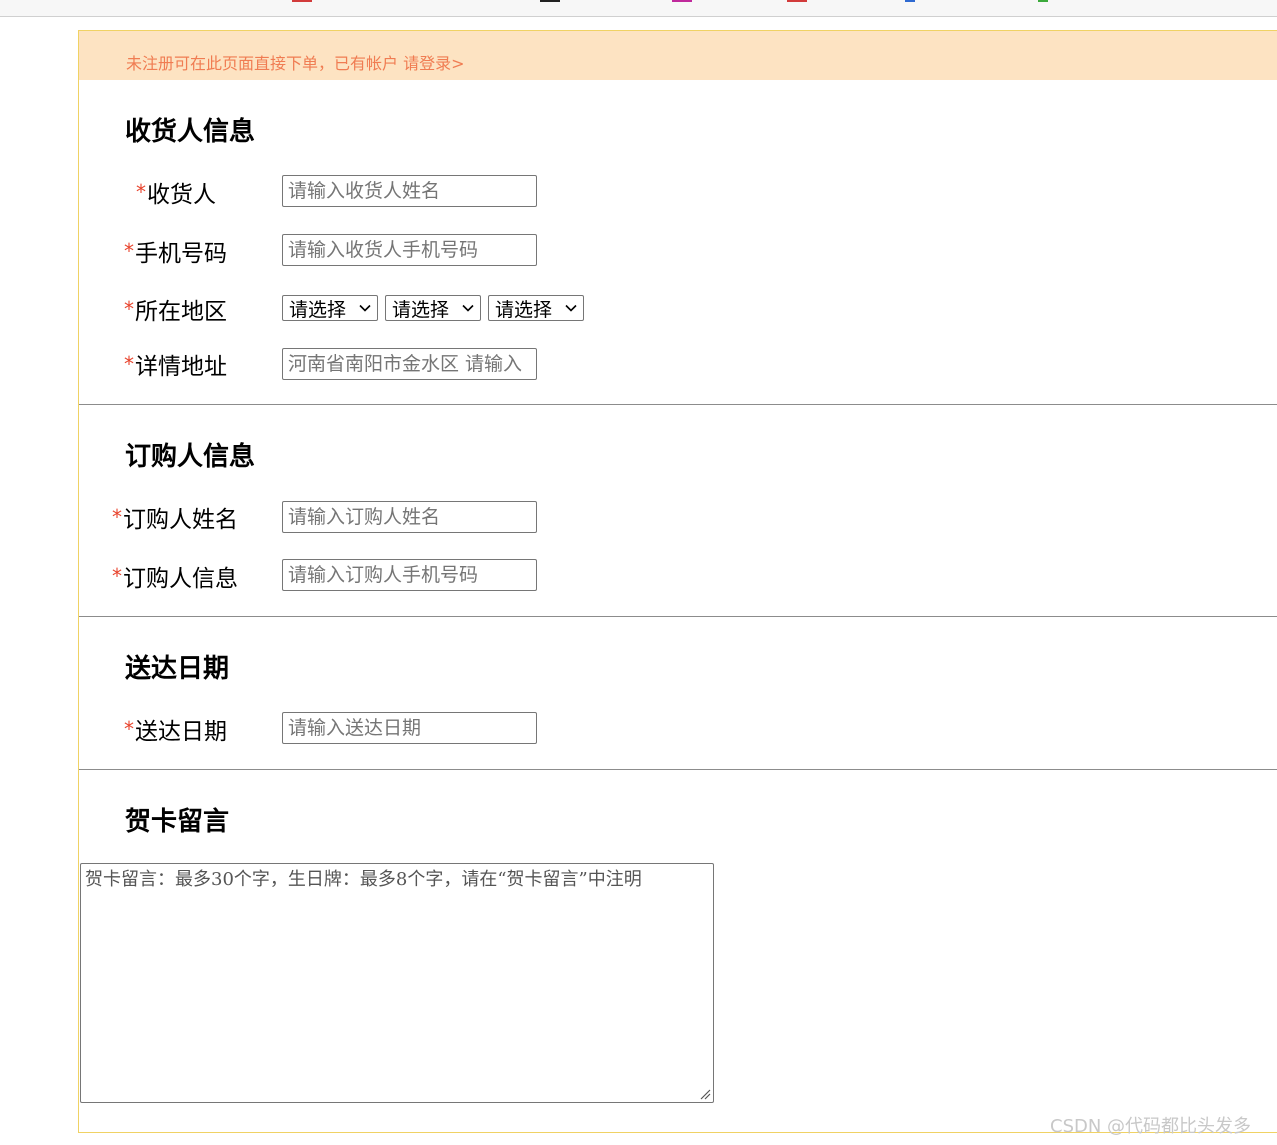 The image size is (1277, 1145). I want to click on district-select: 请选择, so click(536, 308).